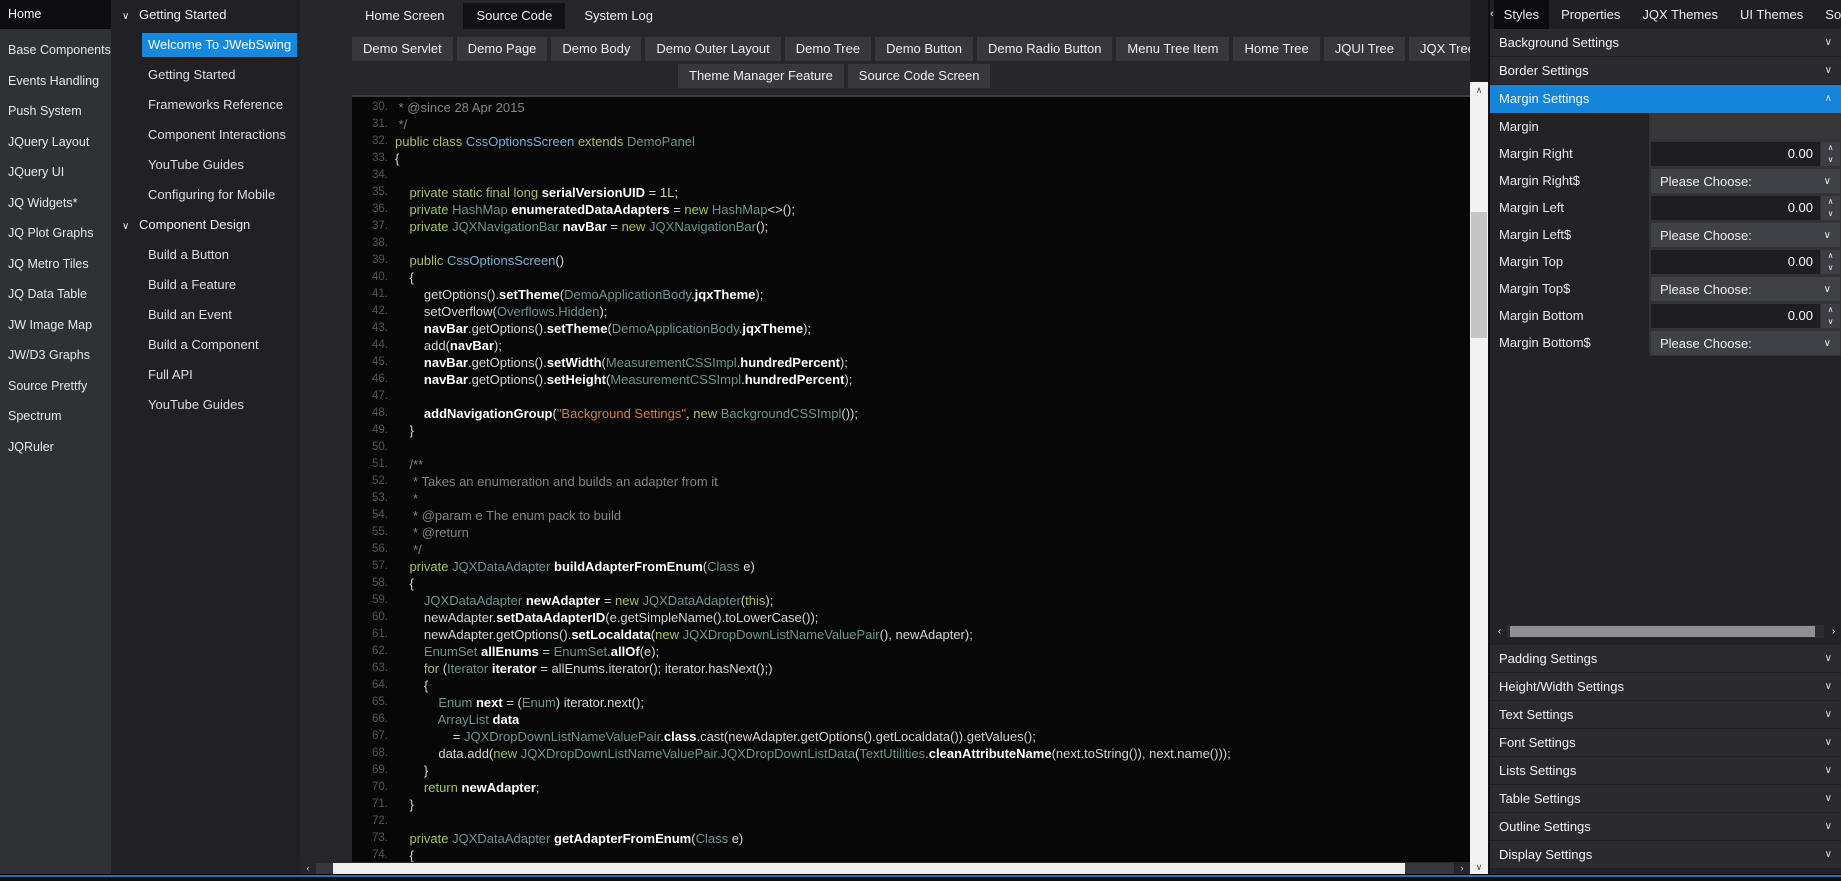 This screenshot has height=881, width=1841. What do you see at coordinates (1828, 14) in the screenshot?
I see `tab-source: Source` at bounding box center [1828, 14].